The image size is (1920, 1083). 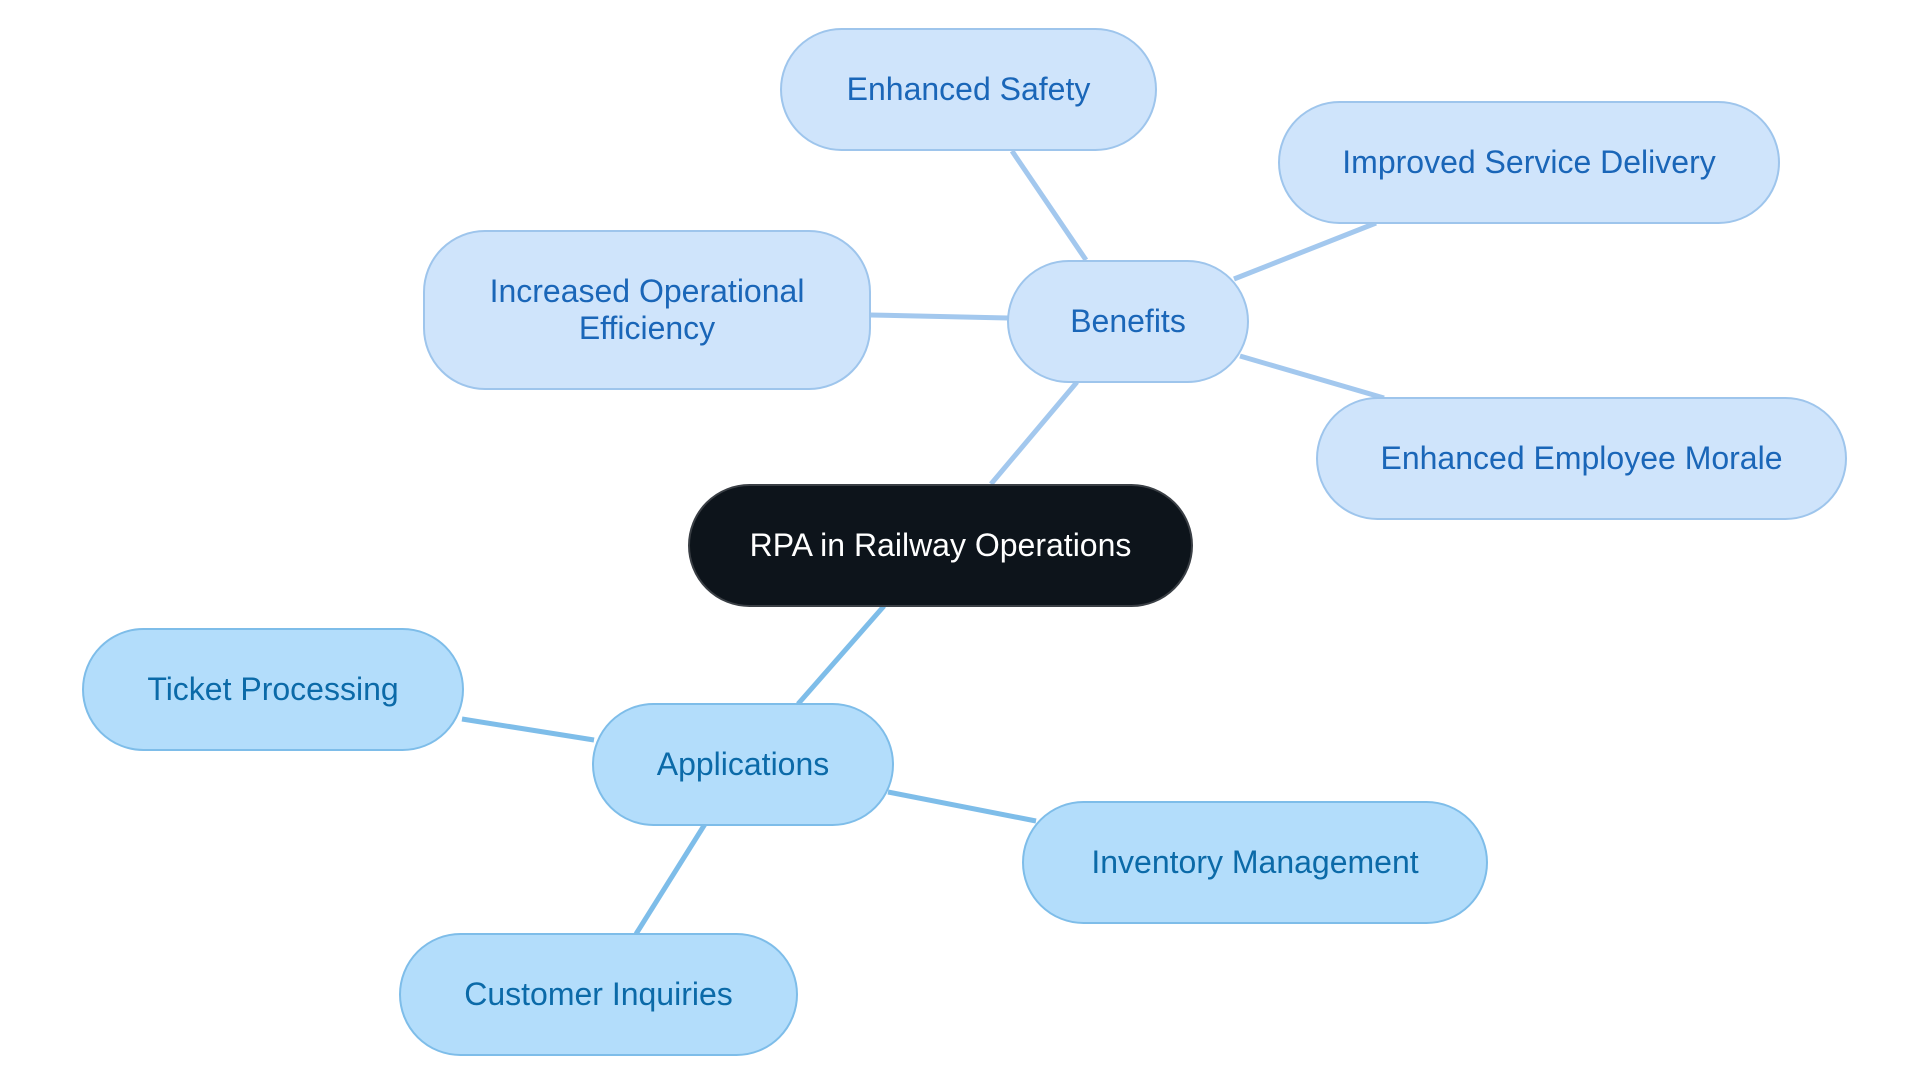 I want to click on edge-benefits-enhanced-employee-morale, so click(x=1312, y=377).